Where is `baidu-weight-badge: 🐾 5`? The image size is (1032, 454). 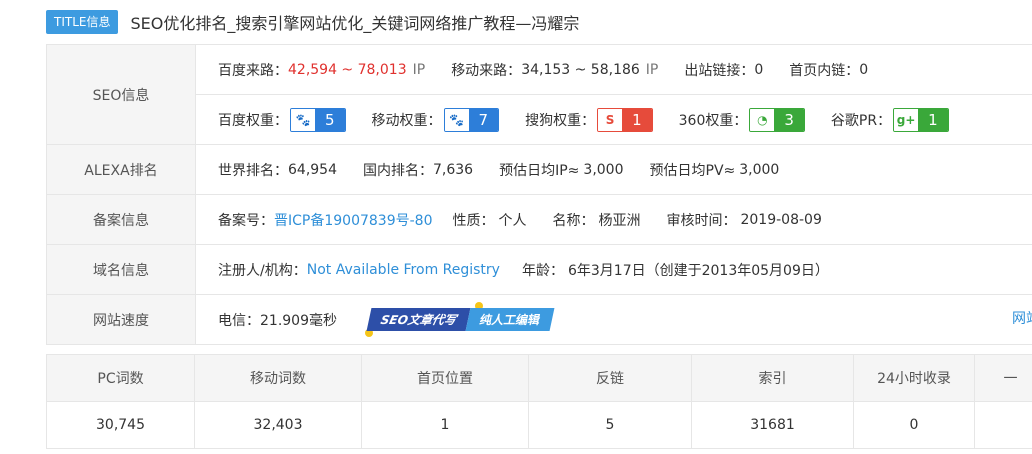
baidu-weight-badge: 🐾 5 is located at coordinates (318, 119).